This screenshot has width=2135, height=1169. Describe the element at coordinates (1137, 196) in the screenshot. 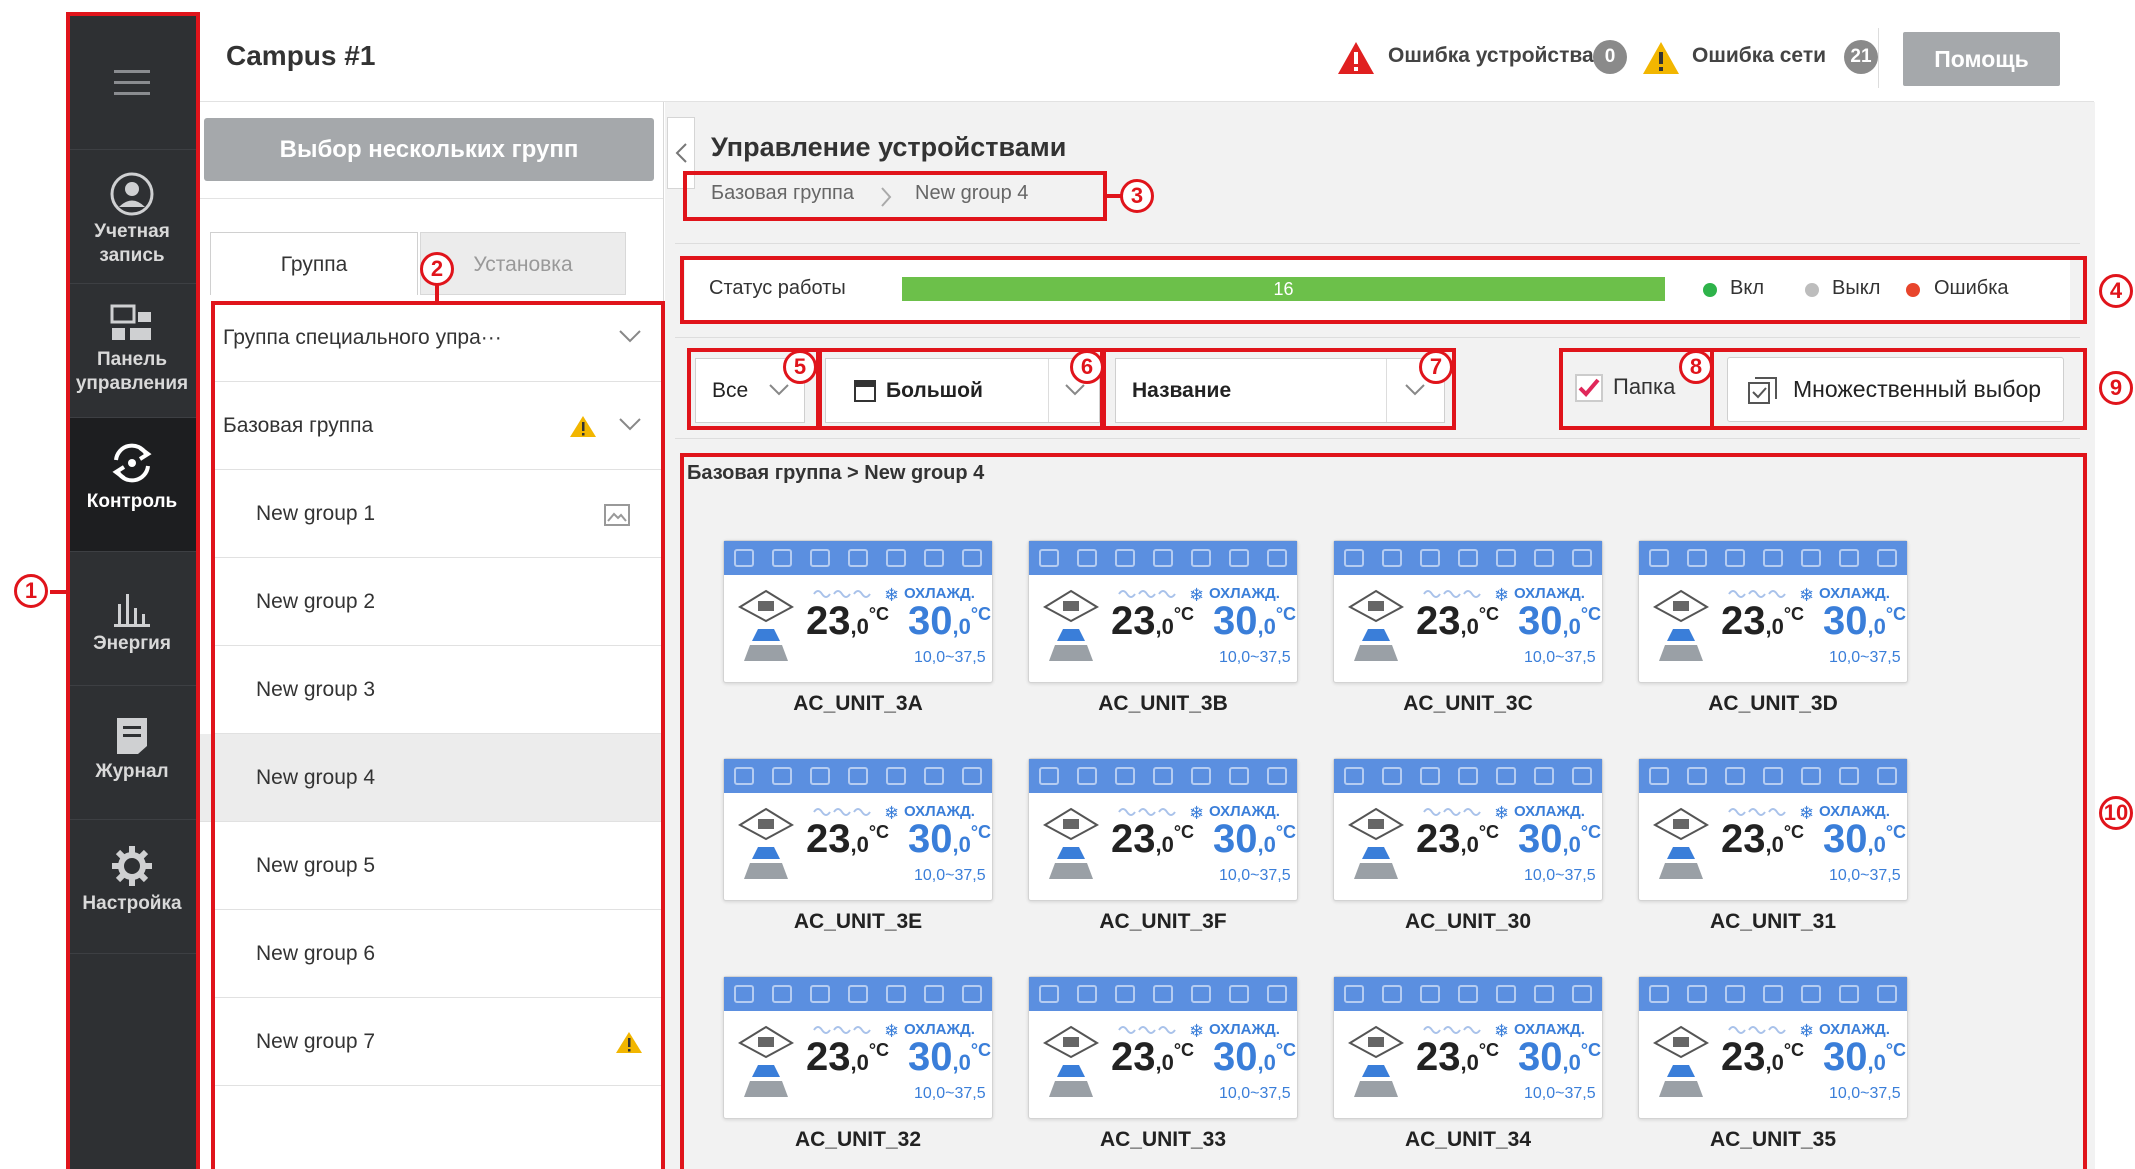

I see `annotation-marker-3: 3` at that location.